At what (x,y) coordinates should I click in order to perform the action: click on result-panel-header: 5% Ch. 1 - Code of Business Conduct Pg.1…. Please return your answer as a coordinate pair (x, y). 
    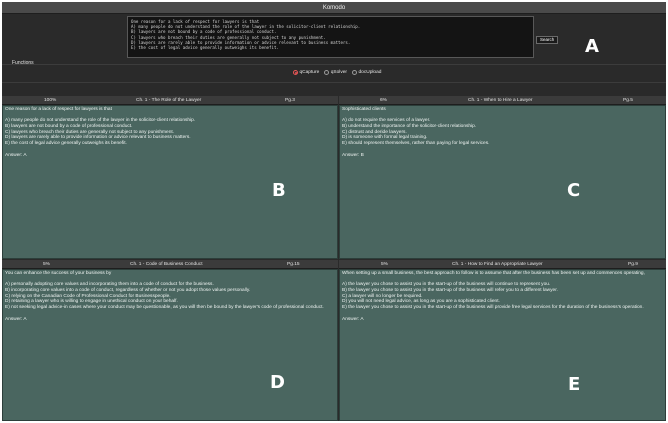
    Looking at the image, I should click on (170, 264).